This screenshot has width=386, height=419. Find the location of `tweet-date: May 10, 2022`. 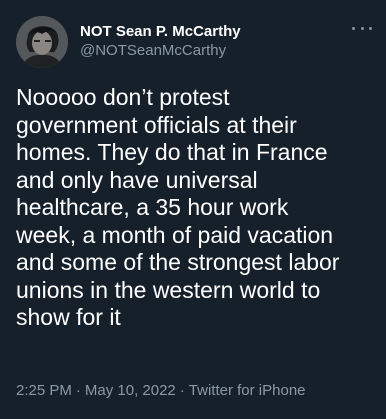

tweet-date: May 10, 2022 is located at coordinates (130, 390).